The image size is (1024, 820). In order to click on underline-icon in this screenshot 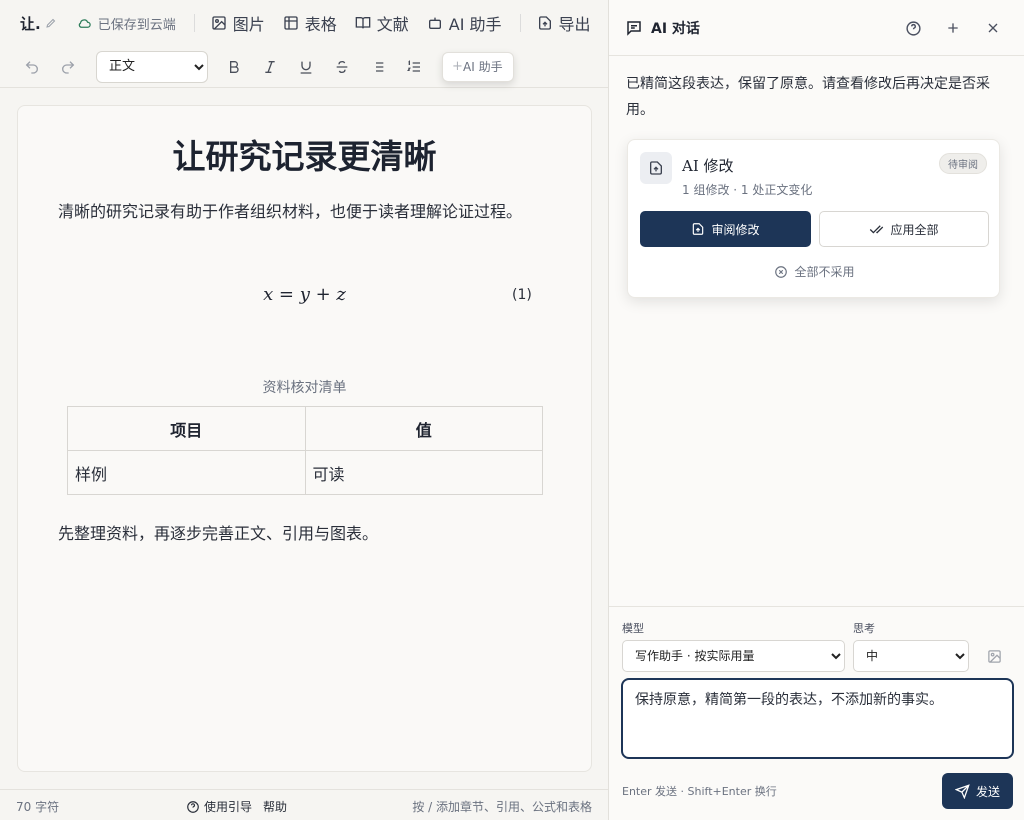, I will do `click(306, 67)`.